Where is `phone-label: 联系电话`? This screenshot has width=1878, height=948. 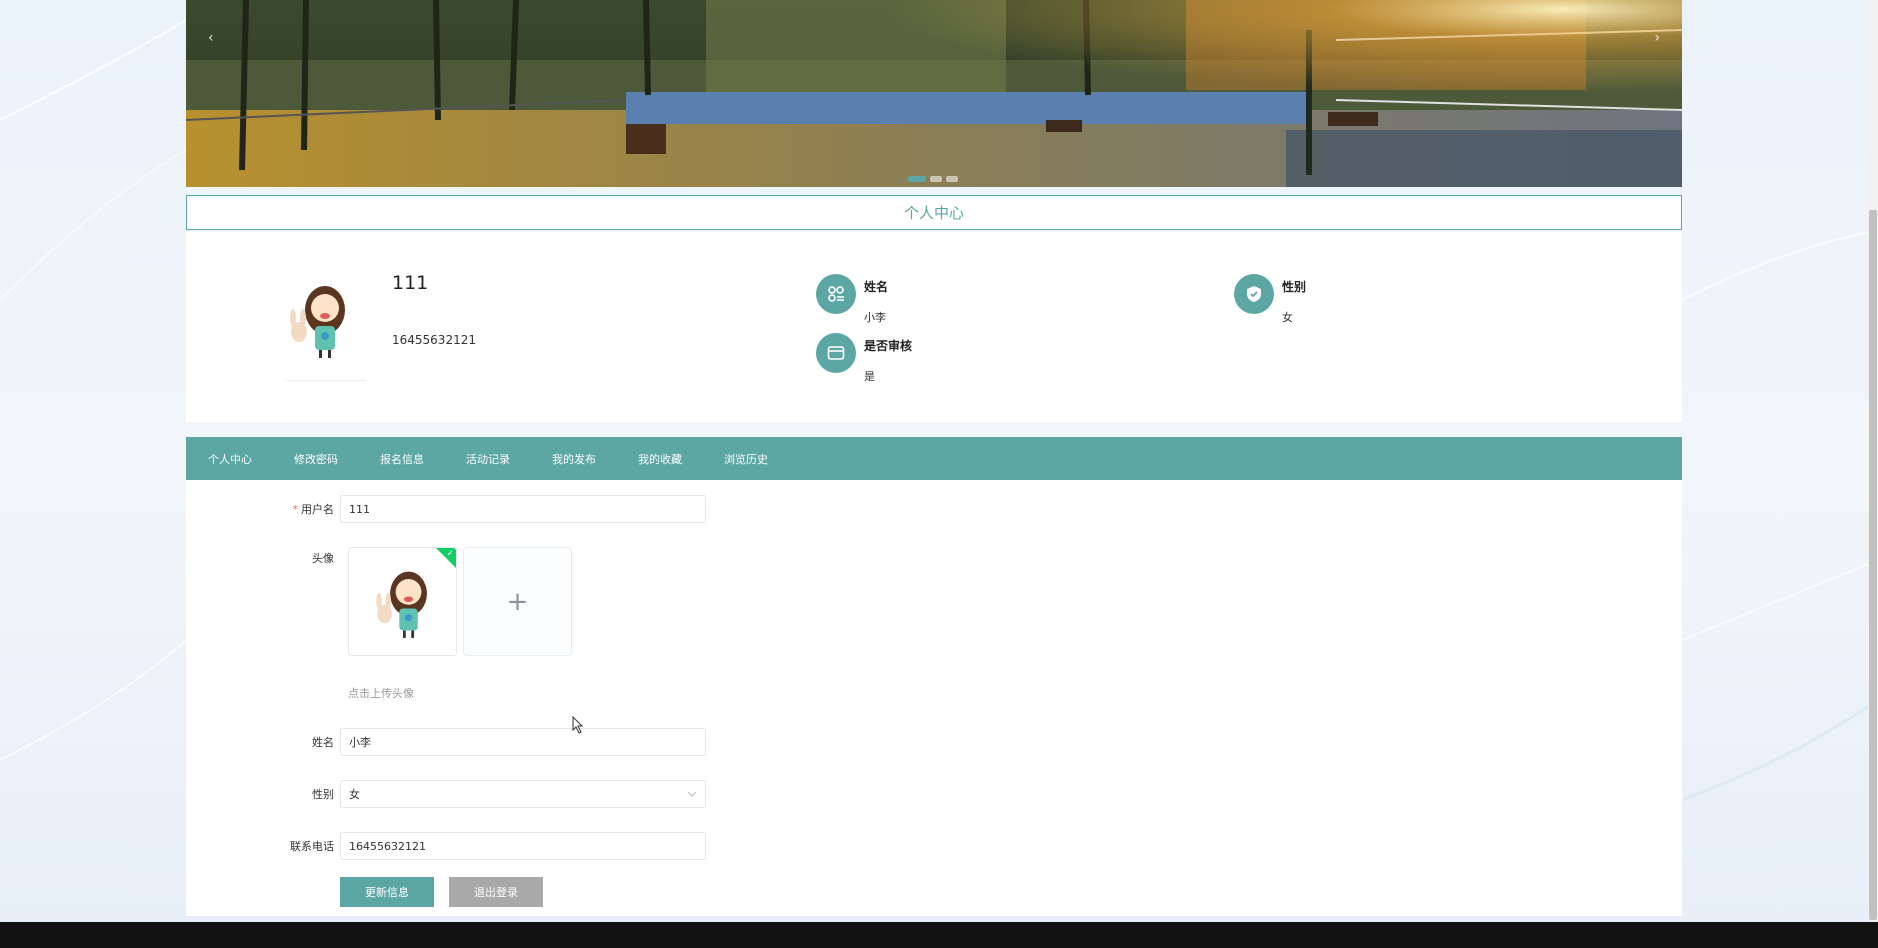 phone-label: 联系电话 is located at coordinates (312, 846).